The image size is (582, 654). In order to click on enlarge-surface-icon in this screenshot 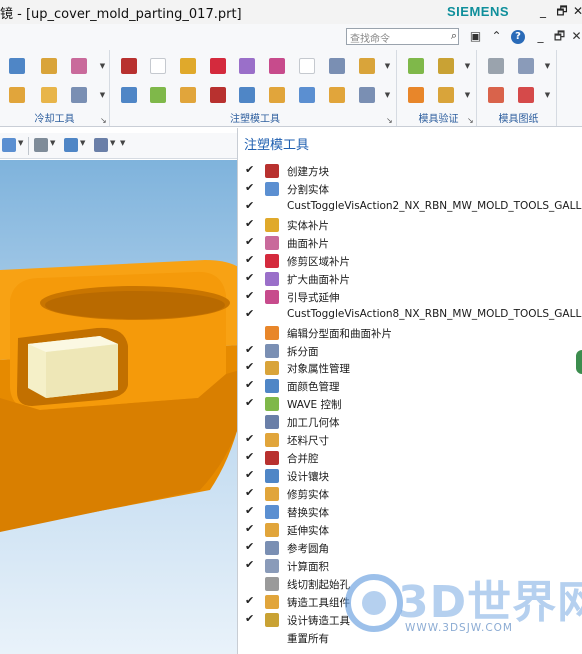, I will do `click(247, 66)`.